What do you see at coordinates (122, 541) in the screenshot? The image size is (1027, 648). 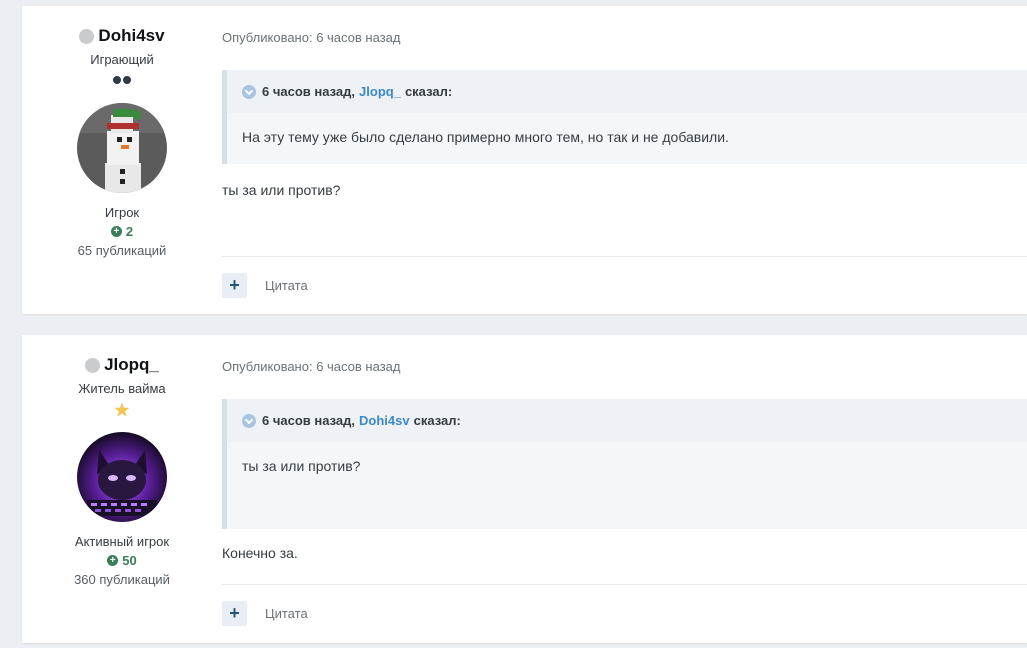 I see `author-group: Активный игрок` at bounding box center [122, 541].